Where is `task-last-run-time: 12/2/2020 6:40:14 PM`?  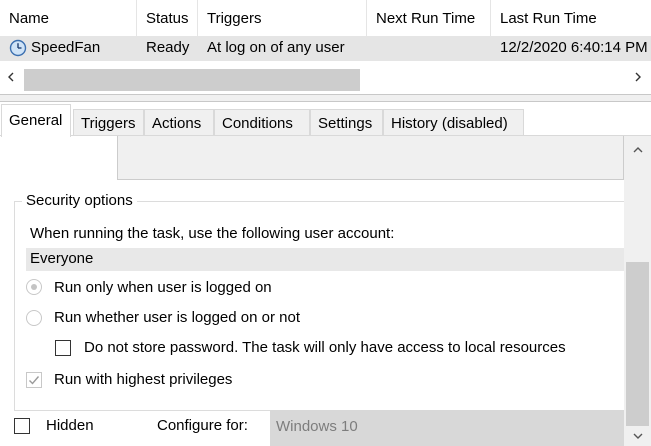 task-last-run-time: 12/2/2020 6:40:14 PM is located at coordinates (574, 47).